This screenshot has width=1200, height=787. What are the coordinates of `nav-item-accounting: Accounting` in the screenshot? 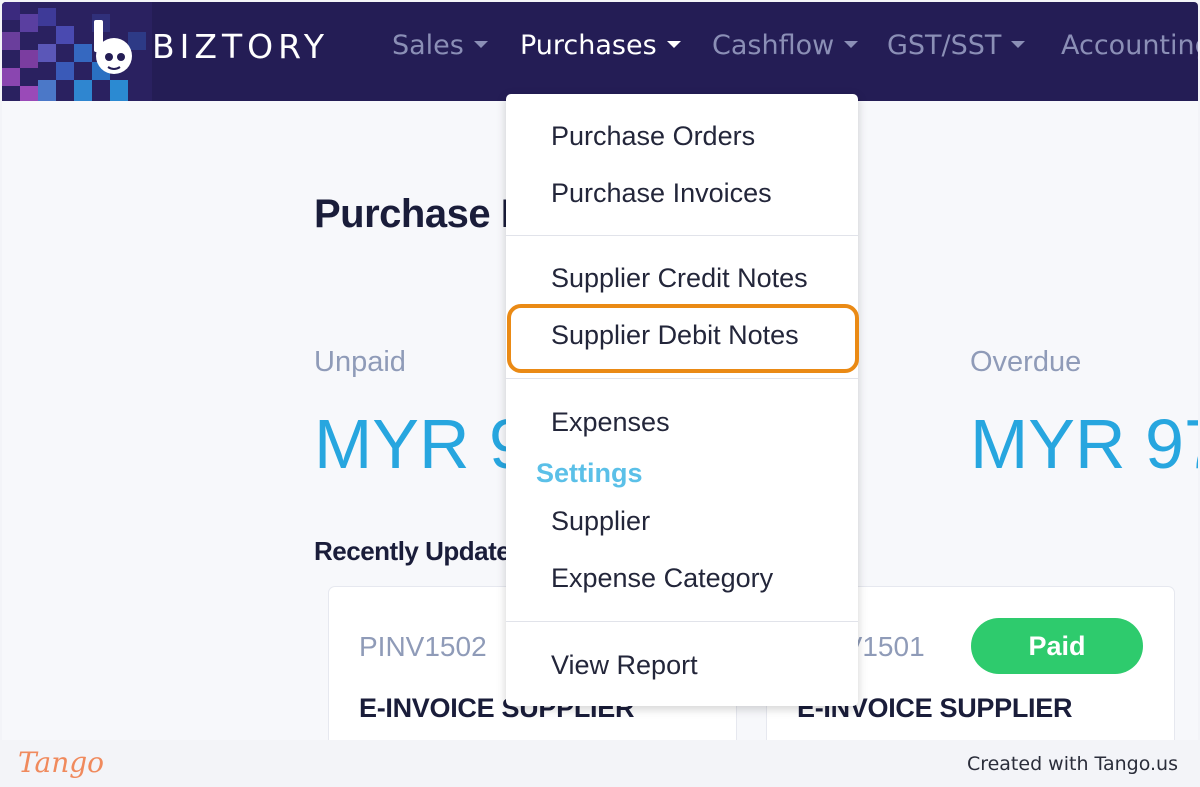 It's located at (1129, 45).